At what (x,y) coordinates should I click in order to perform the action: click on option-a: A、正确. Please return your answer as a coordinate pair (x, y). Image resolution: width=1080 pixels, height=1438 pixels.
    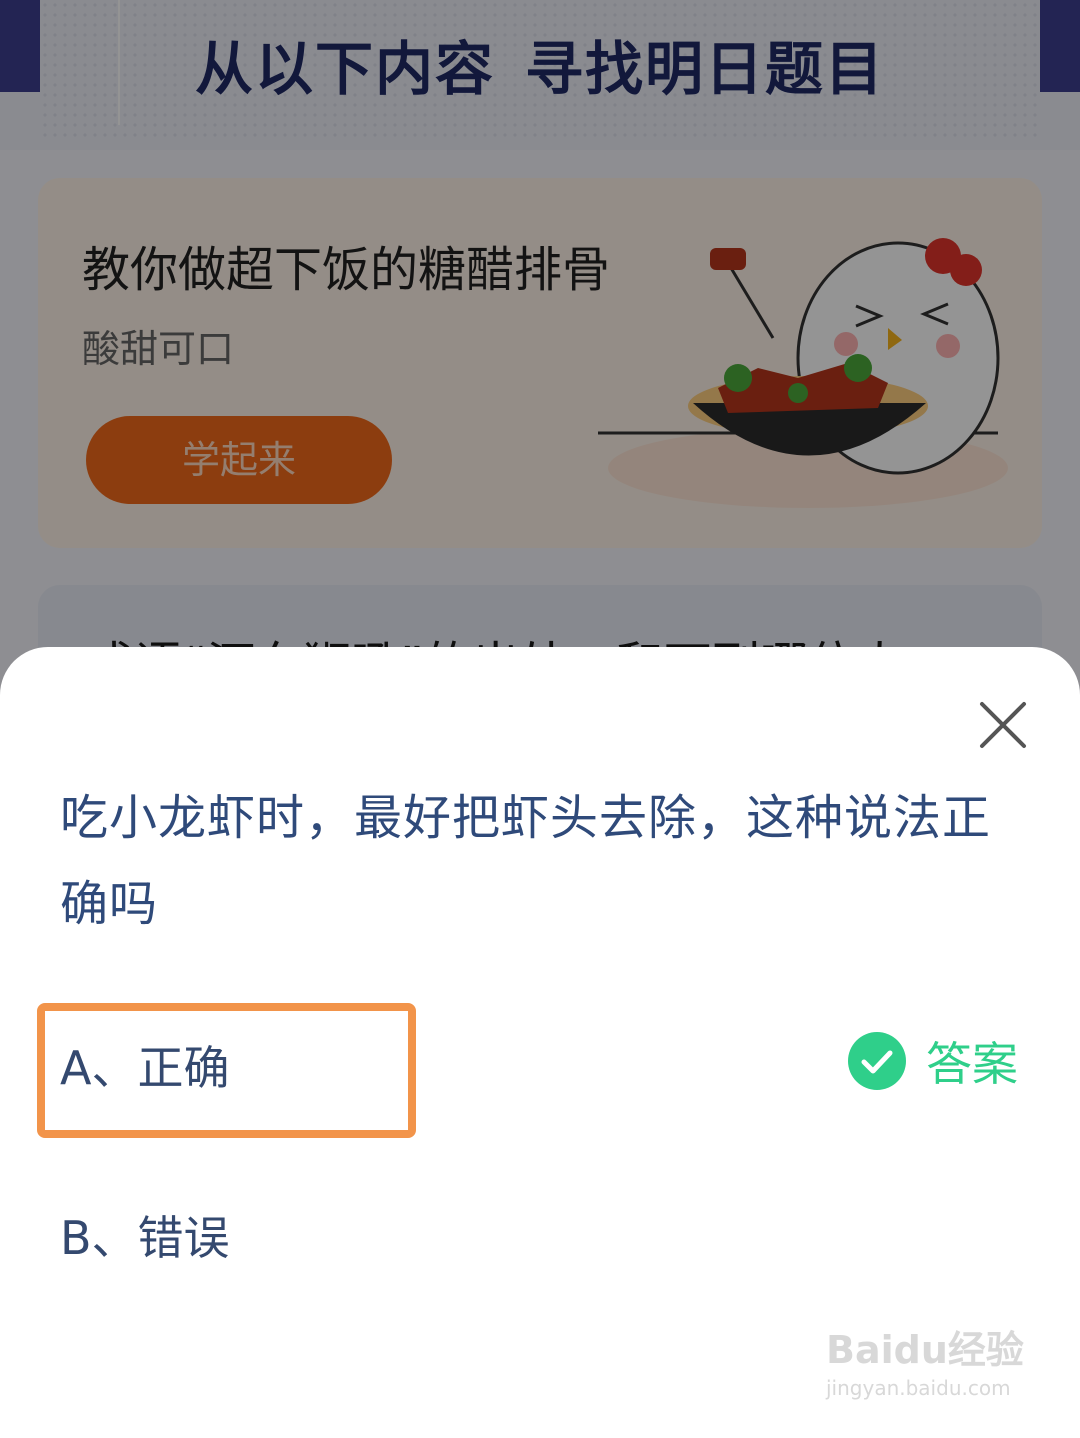
    Looking at the image, I should click on (144, 1065).